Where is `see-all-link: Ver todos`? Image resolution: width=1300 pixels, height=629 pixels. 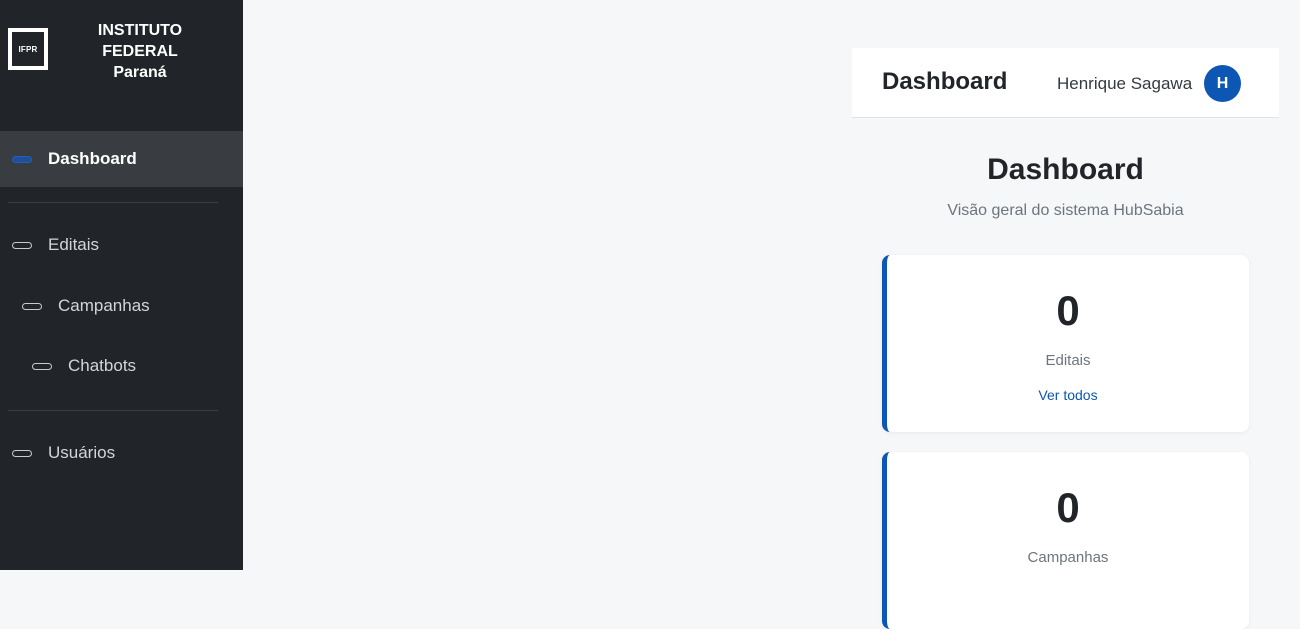
see-all-link: Ver todos is located at coordinates (1068, 395).